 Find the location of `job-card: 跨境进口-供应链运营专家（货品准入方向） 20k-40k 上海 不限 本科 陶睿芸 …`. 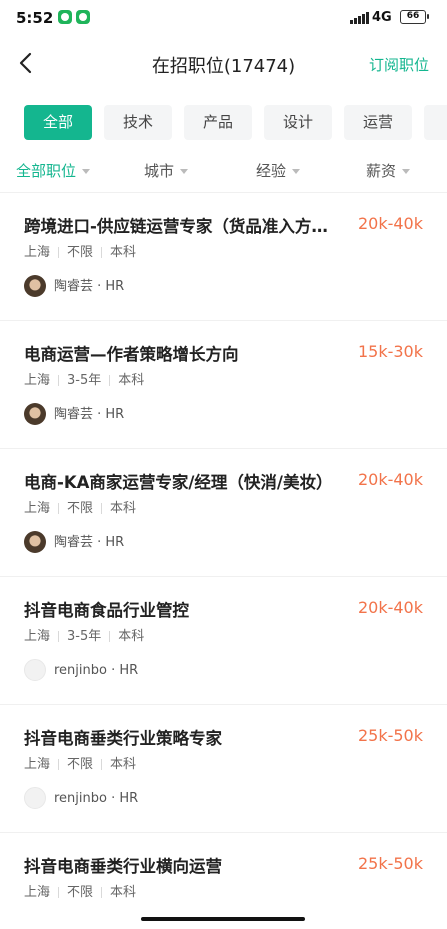

job-card: 跨境进口-供应链运营专家（货品准入方向） 20k-40k 上海 不限 本科 陶睿芸 … is located at coordinates (223, 256).